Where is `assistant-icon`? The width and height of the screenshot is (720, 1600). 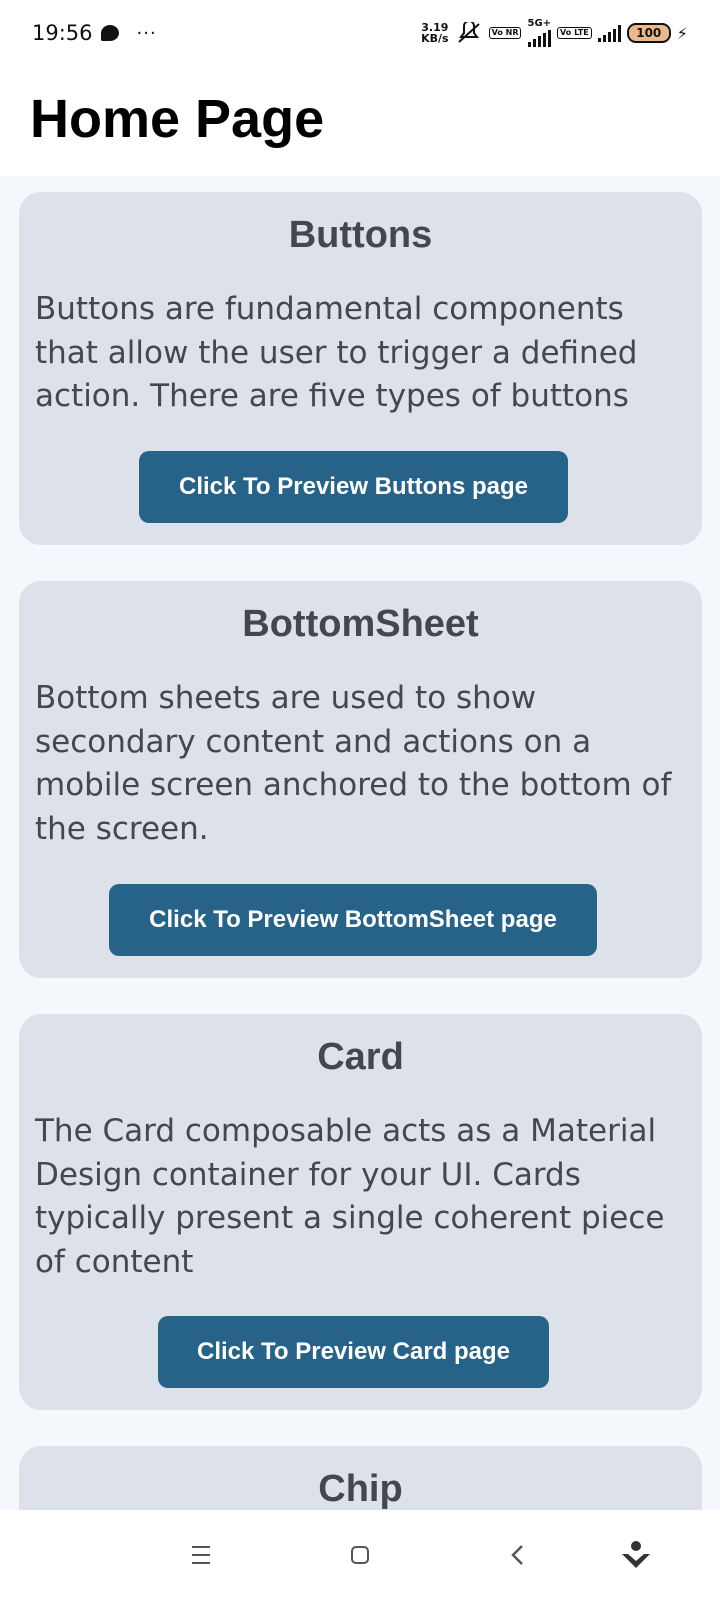 assistant-icon is located at coordinates (636, 1555).